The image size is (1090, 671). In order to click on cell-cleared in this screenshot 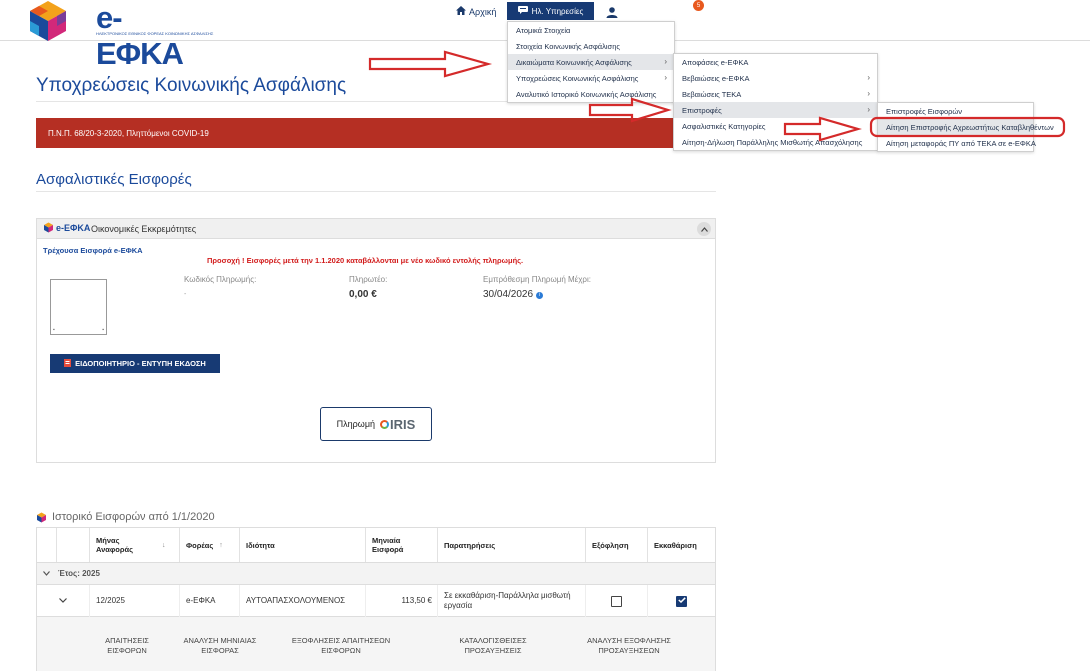, I will do `click(681, 601)`.